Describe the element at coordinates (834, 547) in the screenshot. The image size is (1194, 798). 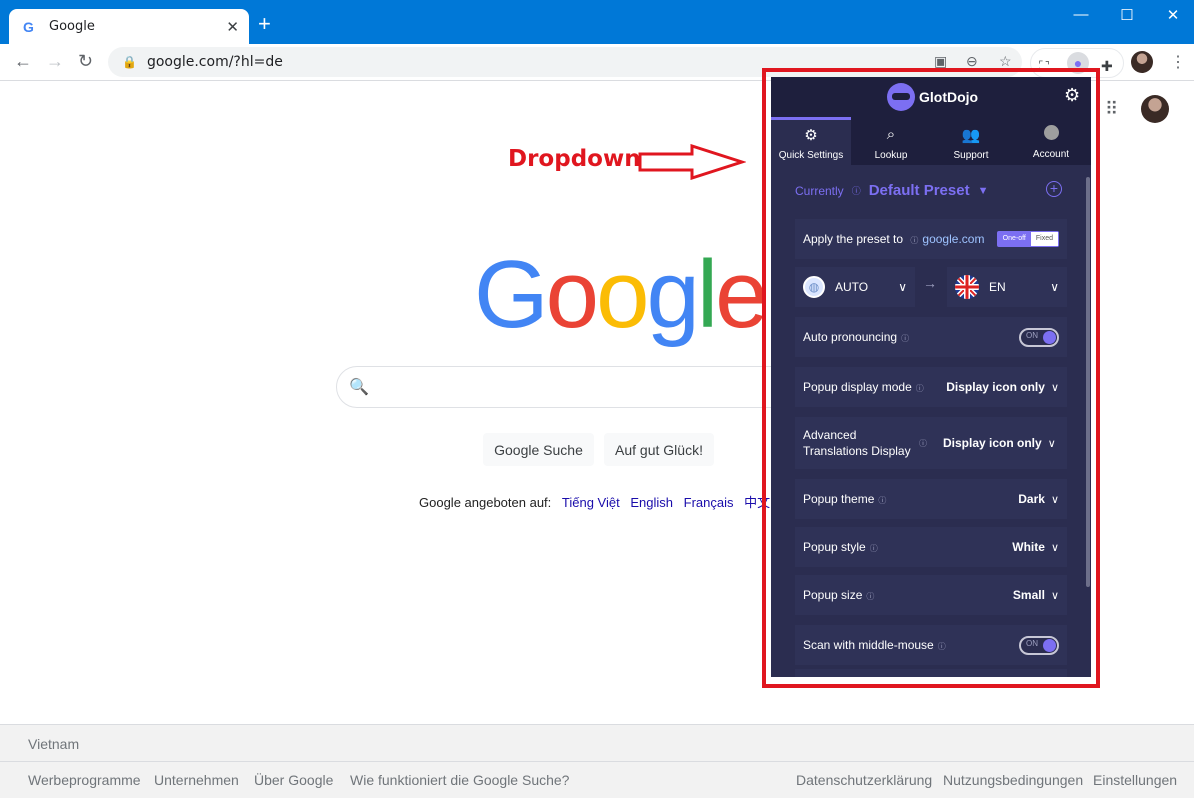
I see `setting-label-text: Popup style` at that location.